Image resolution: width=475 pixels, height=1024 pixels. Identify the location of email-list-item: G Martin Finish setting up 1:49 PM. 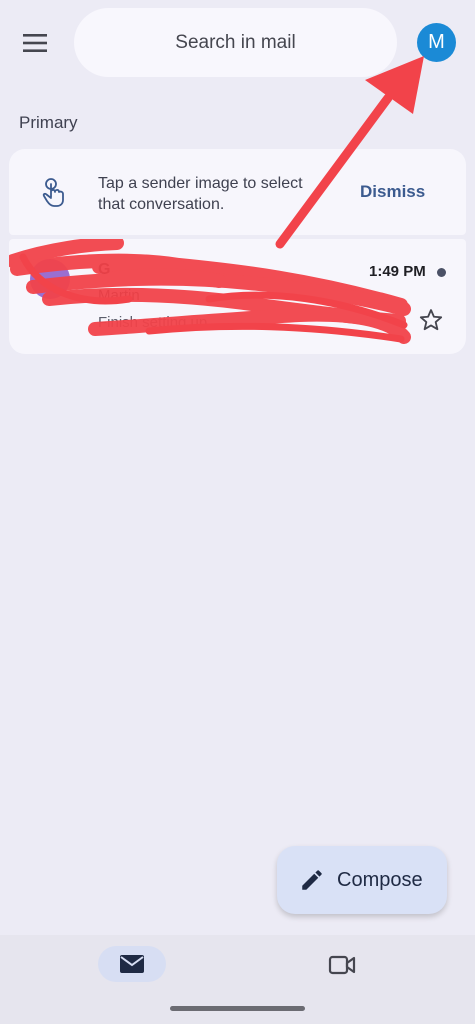
(237, 296).